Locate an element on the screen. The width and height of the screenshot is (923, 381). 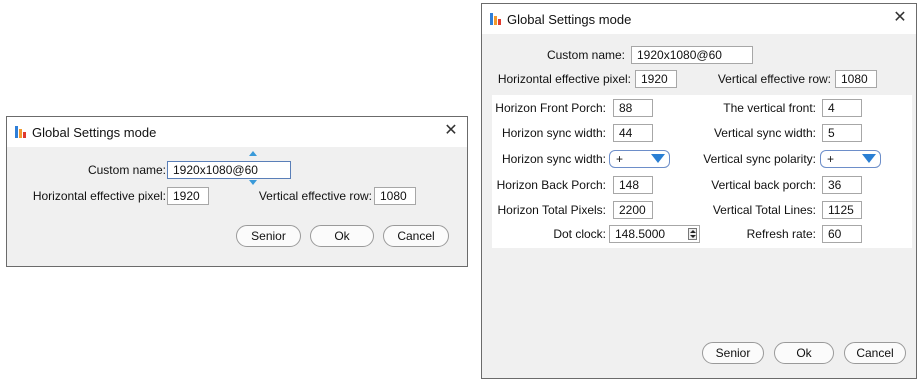
v-sync-polarity-select: + is located at coordinates (850, 159).